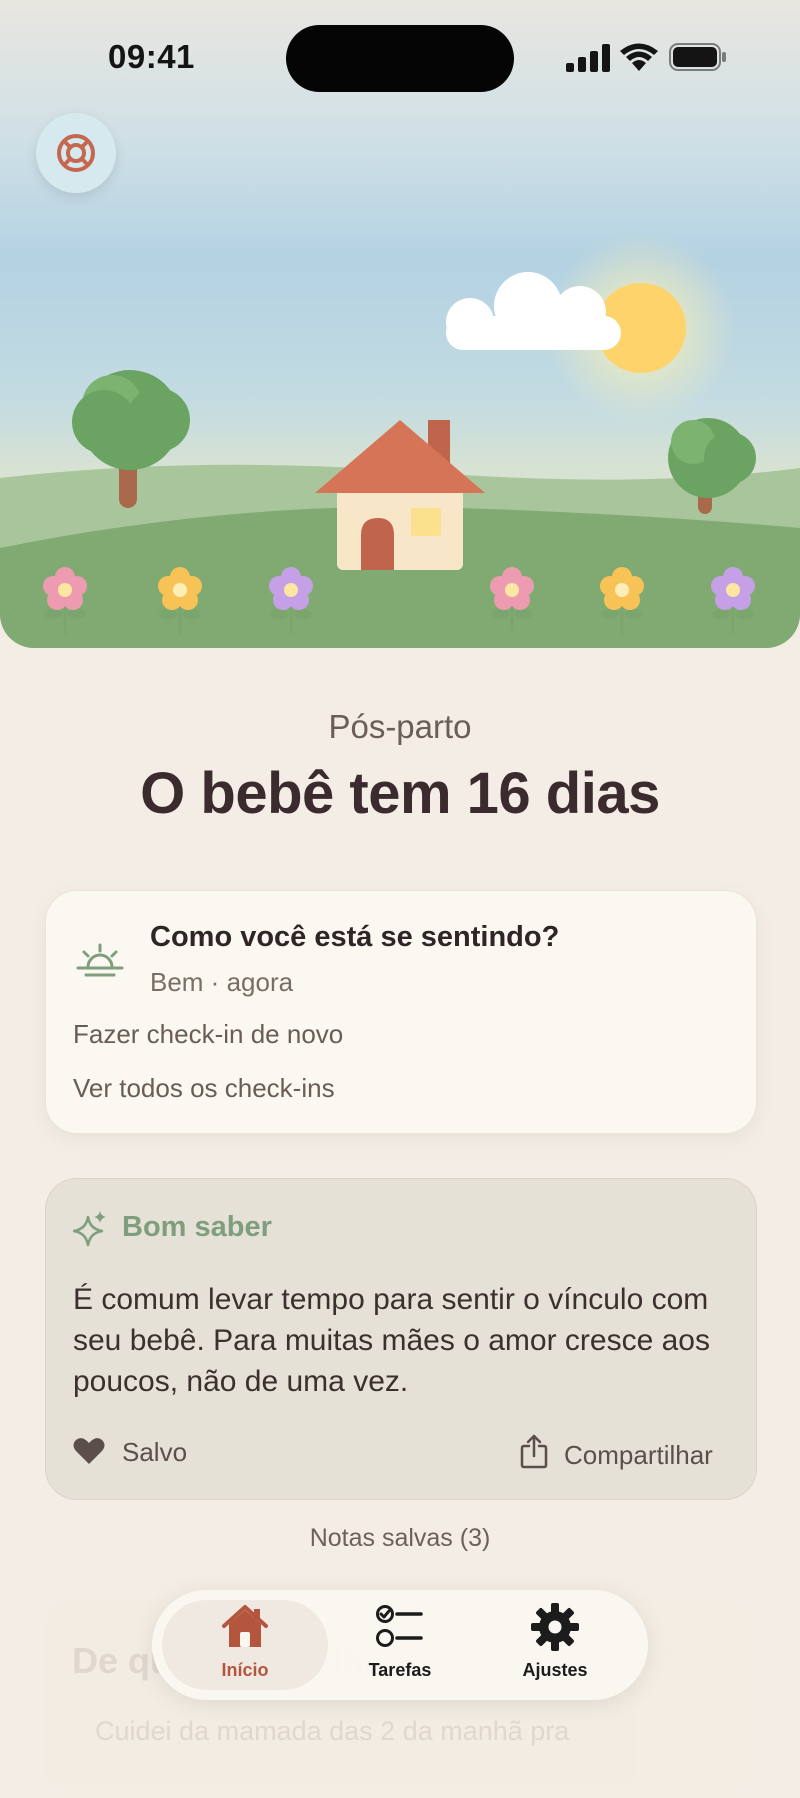  I want to click on tab-bar: Início Tarefas Ajustes, so click(400, 1645).